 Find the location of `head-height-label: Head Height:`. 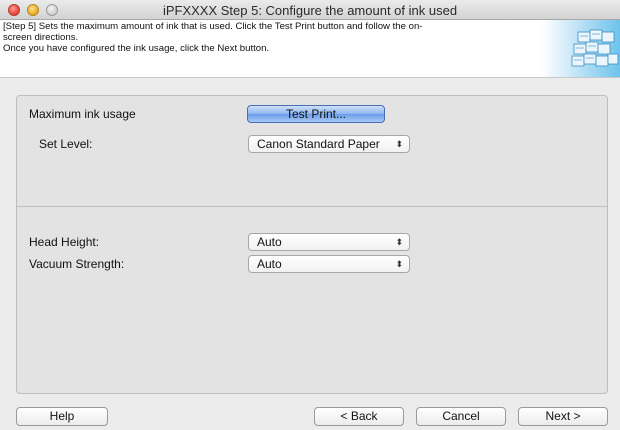

head-height-label: Head Height: is located at coordinates (64, 242).